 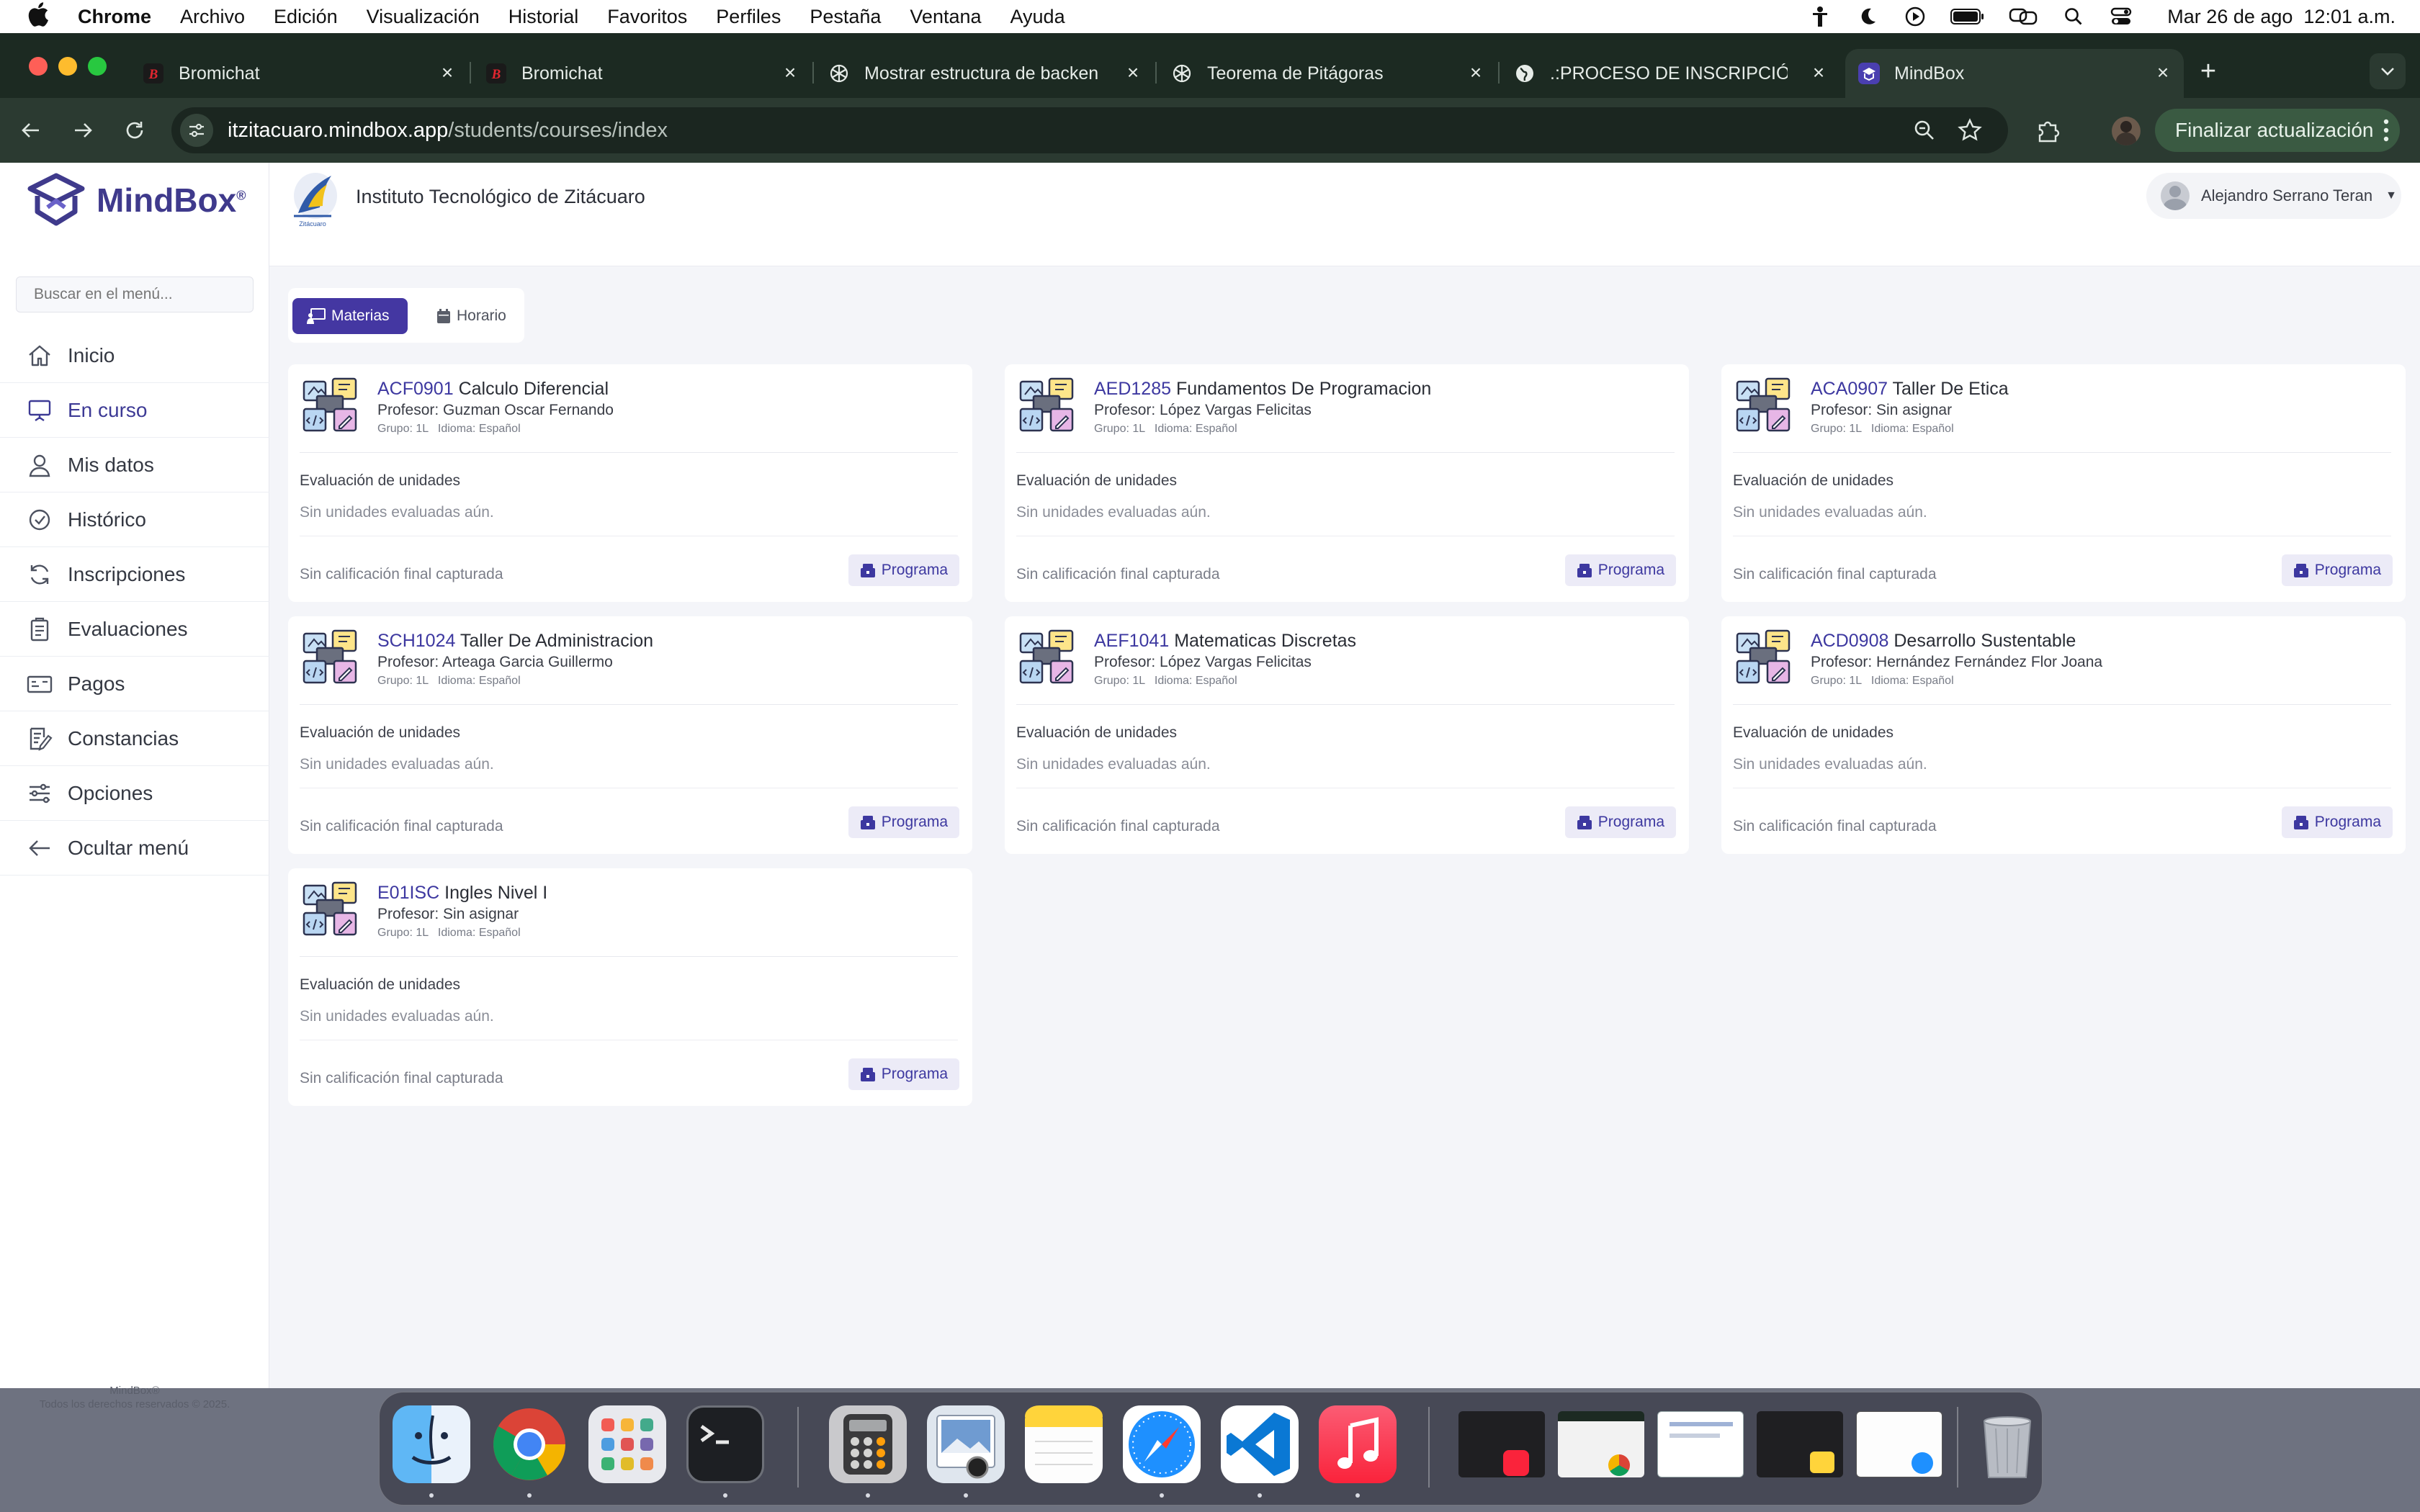 I want to click on finder-icon, so click(x=431, y=1444).